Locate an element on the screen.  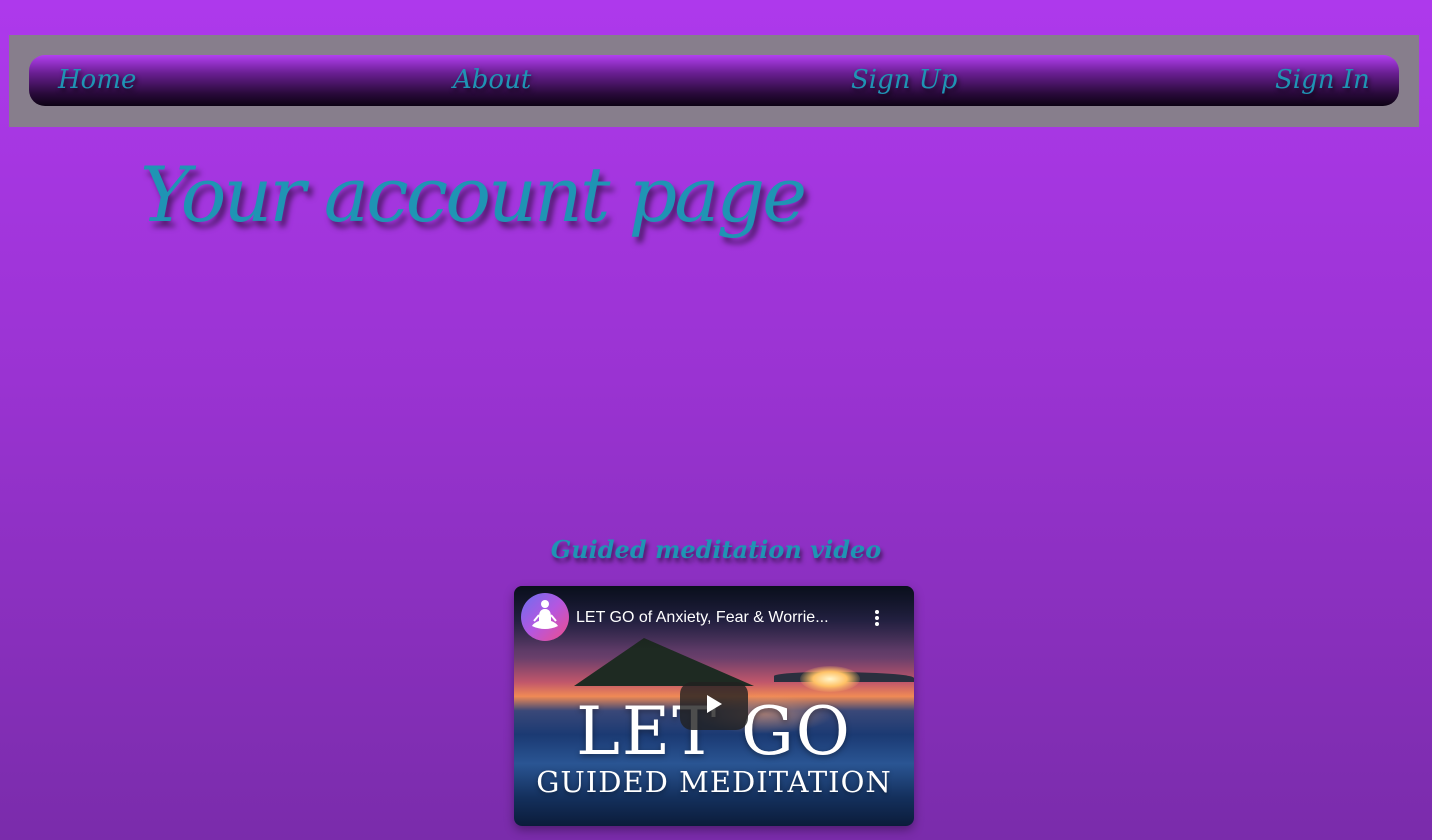
play-icon is located at coordinates (714, 706).